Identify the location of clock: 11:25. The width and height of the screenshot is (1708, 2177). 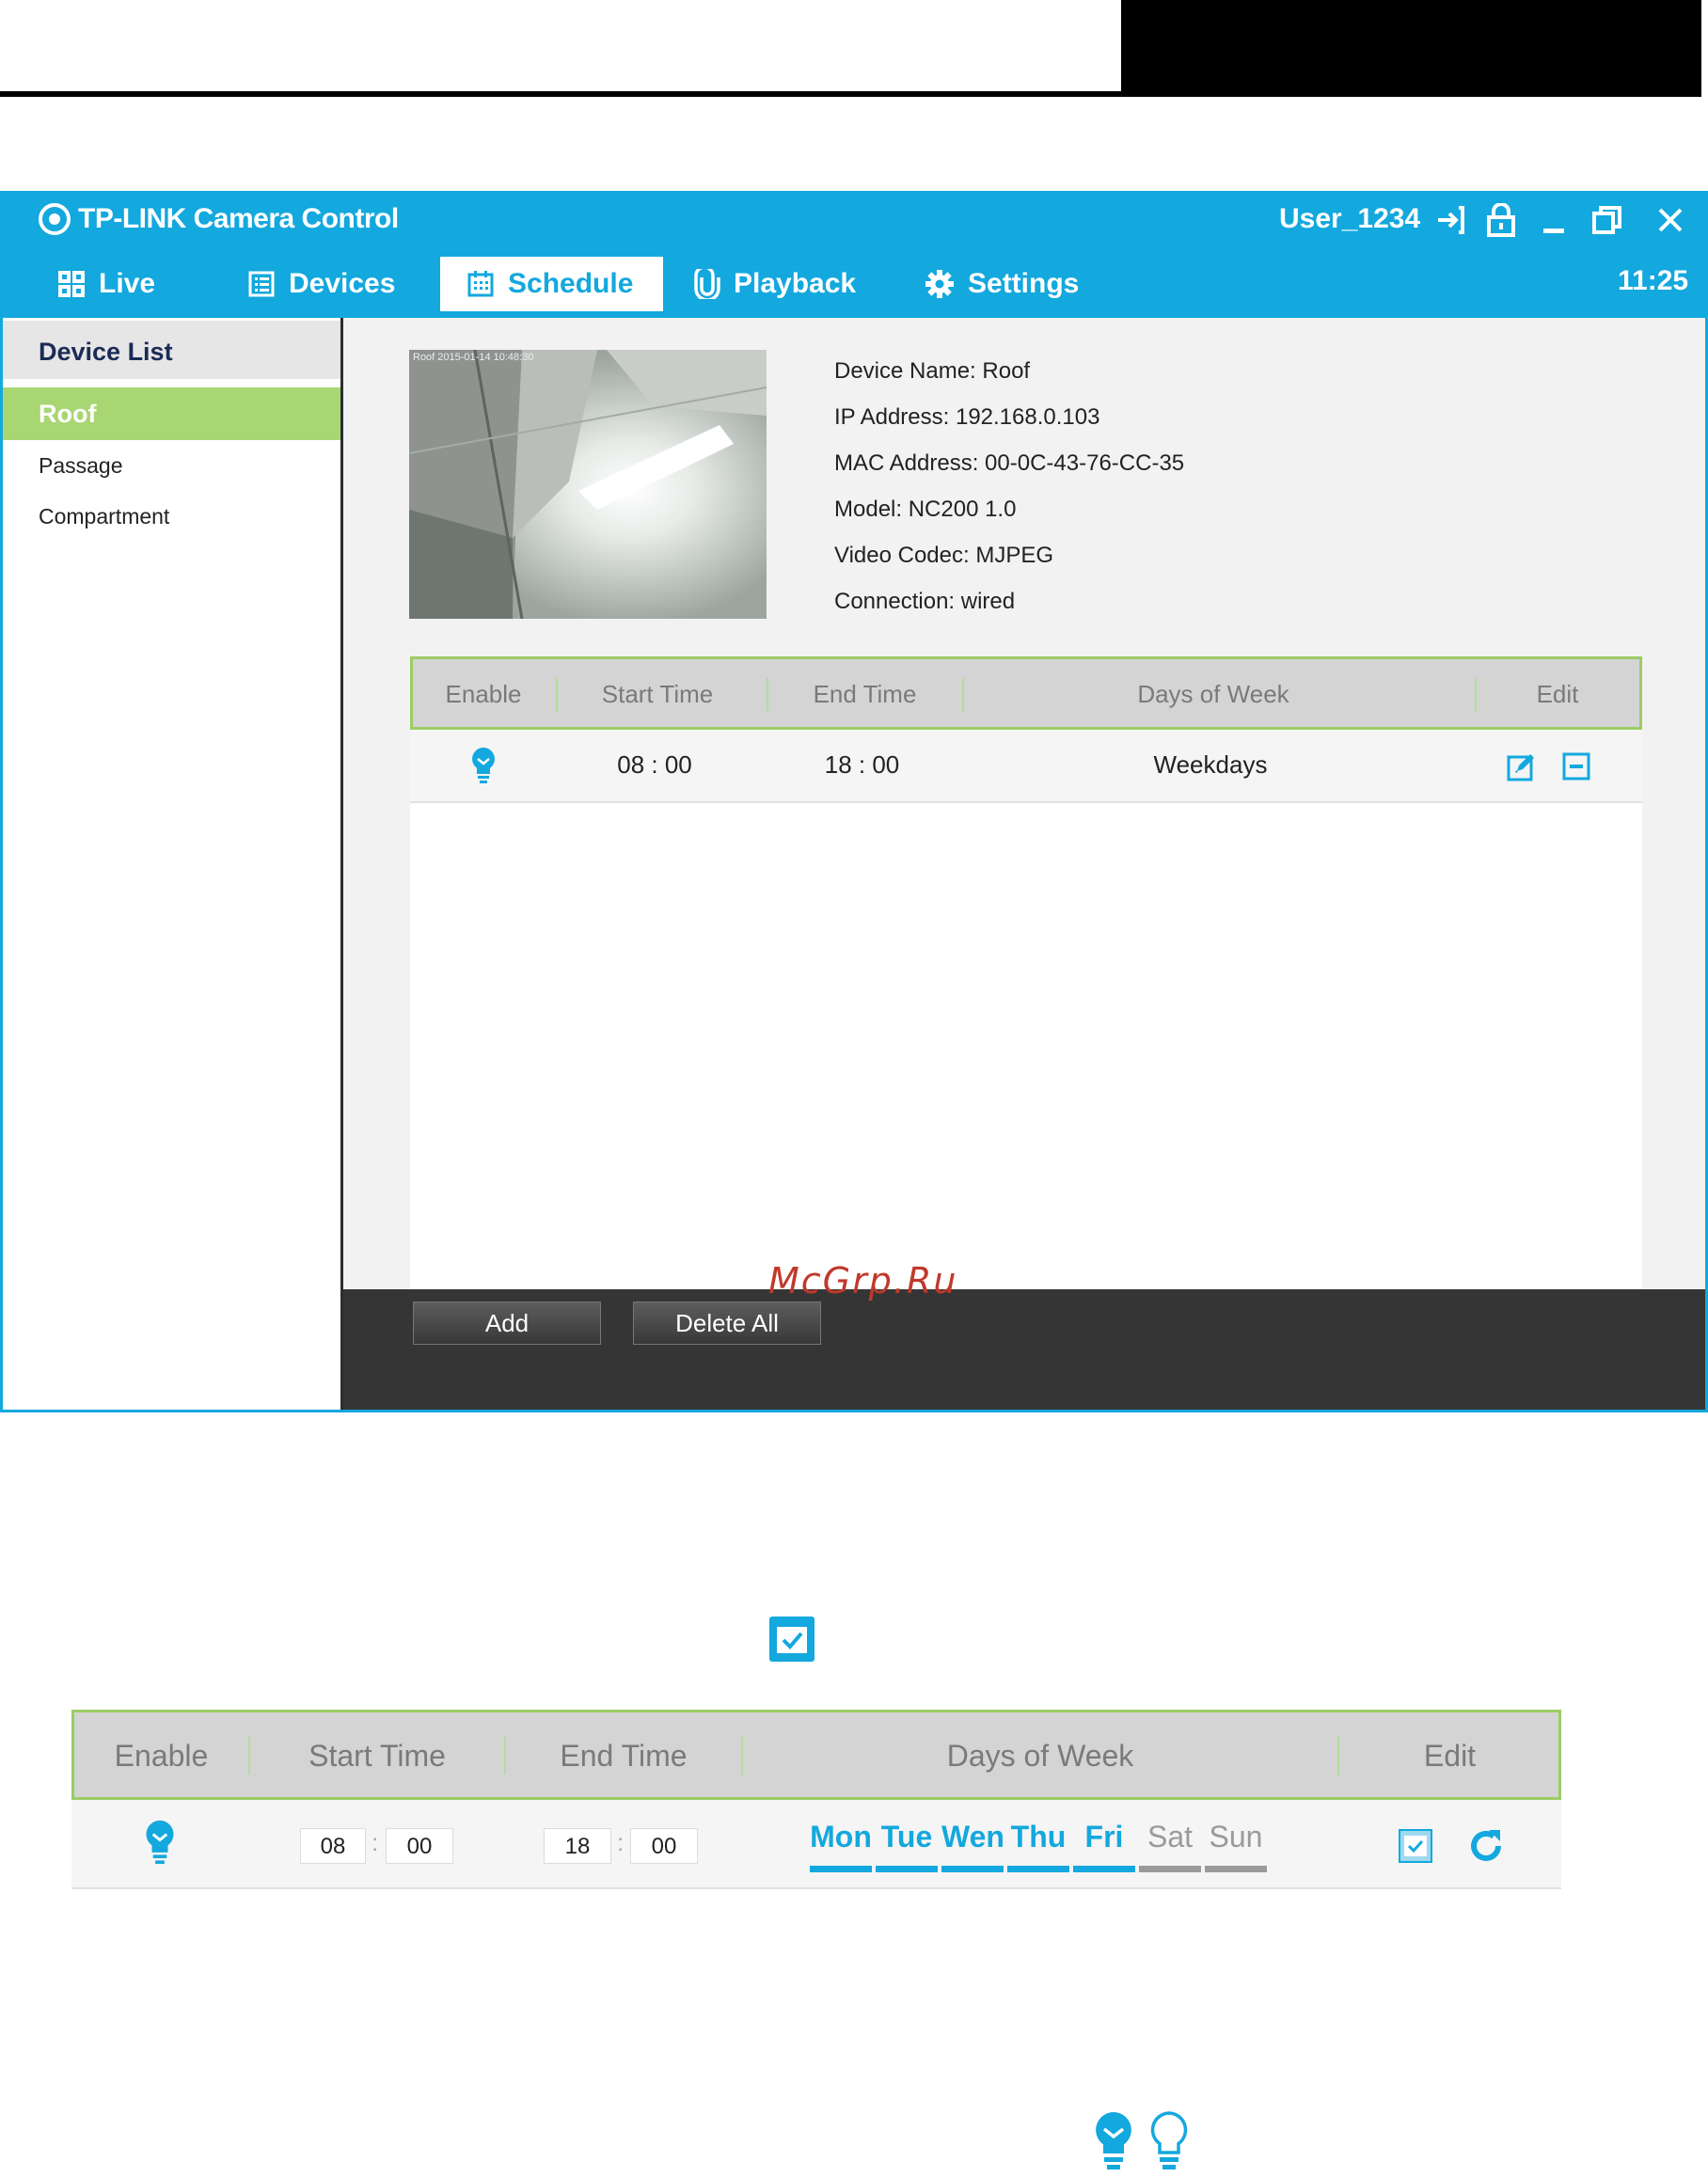
(1654, 280).